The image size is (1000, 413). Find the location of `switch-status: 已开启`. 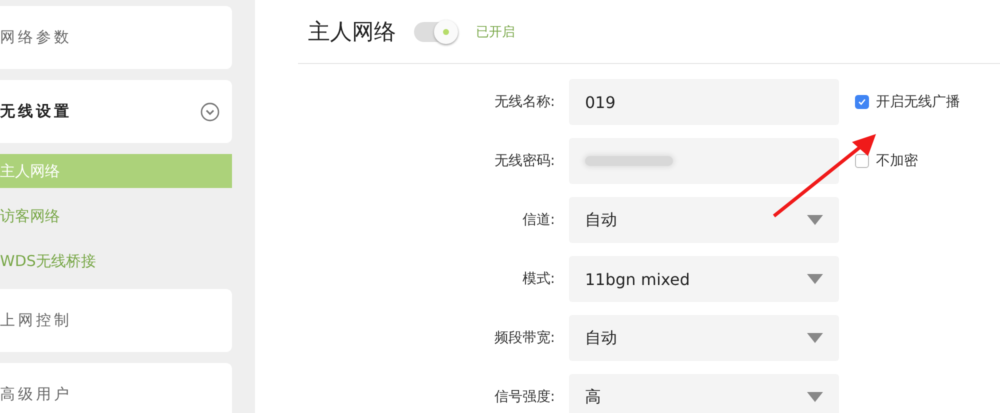

switch-status: 已开启 is located at coordinates (495, 32).